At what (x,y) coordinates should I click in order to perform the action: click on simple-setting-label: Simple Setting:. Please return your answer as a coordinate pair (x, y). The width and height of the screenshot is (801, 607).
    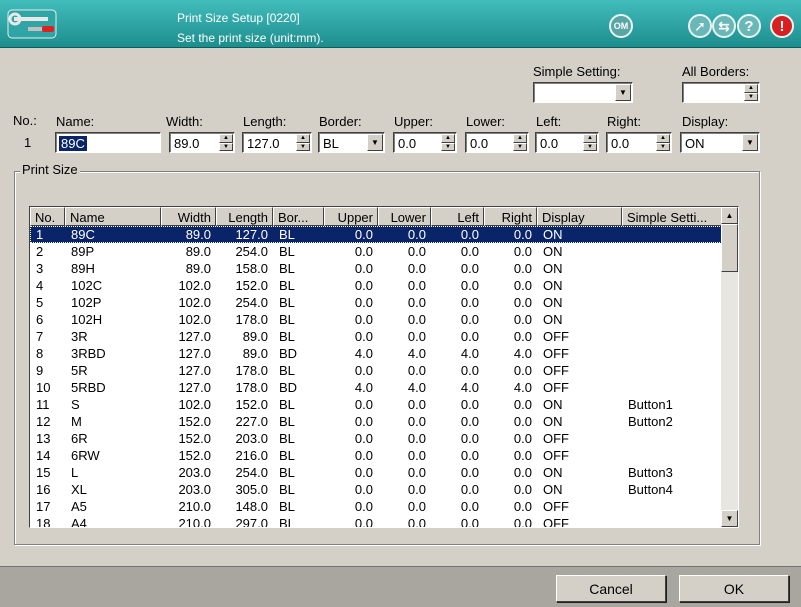
    Looking at the image, I should click on (577, 71).